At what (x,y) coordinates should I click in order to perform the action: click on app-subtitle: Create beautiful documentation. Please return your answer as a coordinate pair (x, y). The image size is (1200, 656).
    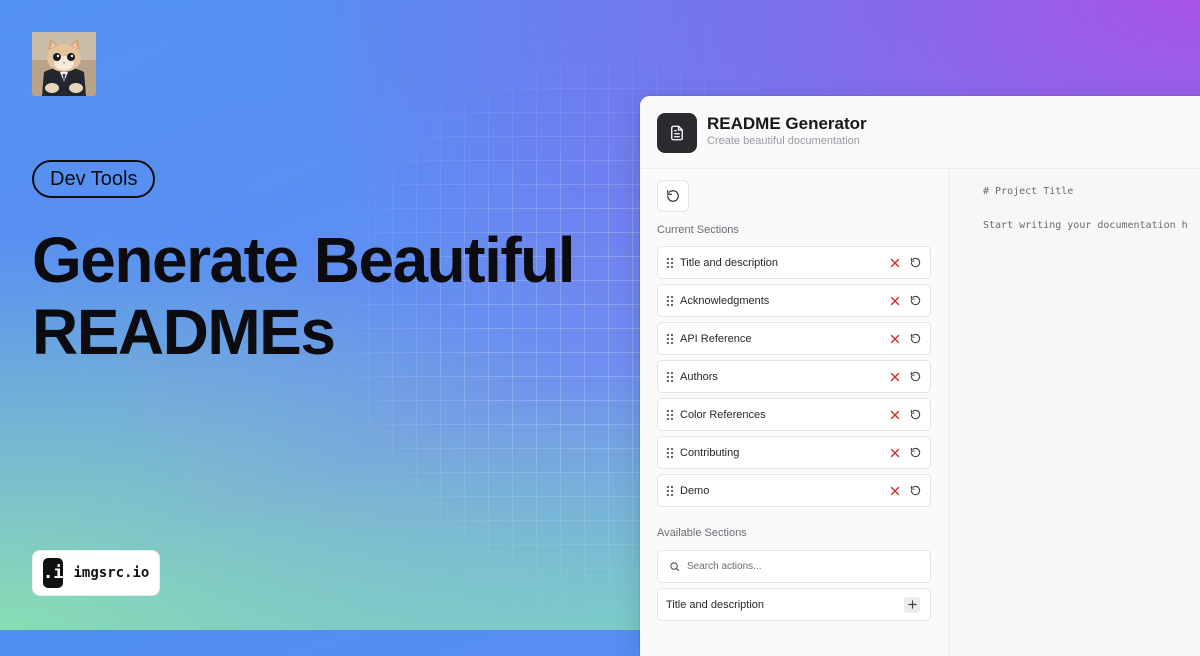
    Looking at the image, I should click on (783, 141).